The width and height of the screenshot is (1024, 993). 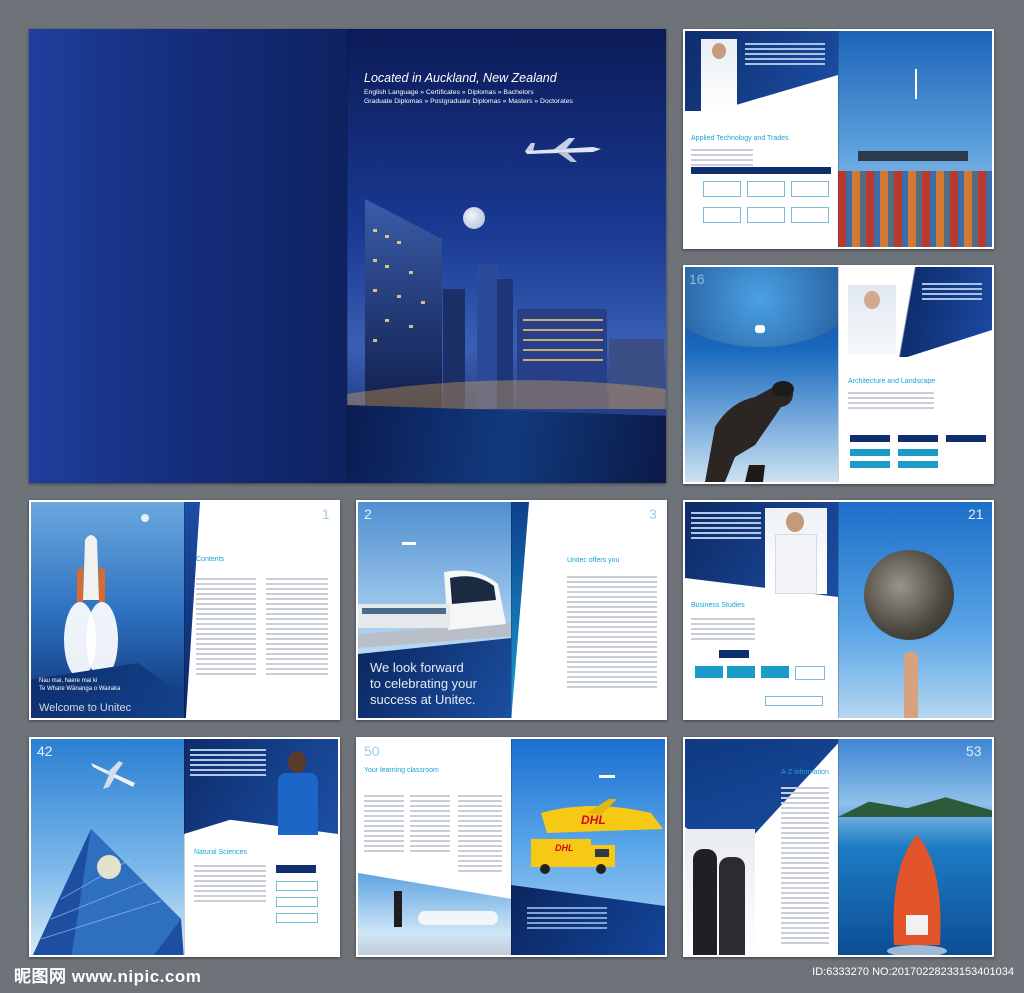 What do you see at coordinates (761, 170) in the screenshot?
I see `applied-programme-bar` at bounding box center [761, 170].